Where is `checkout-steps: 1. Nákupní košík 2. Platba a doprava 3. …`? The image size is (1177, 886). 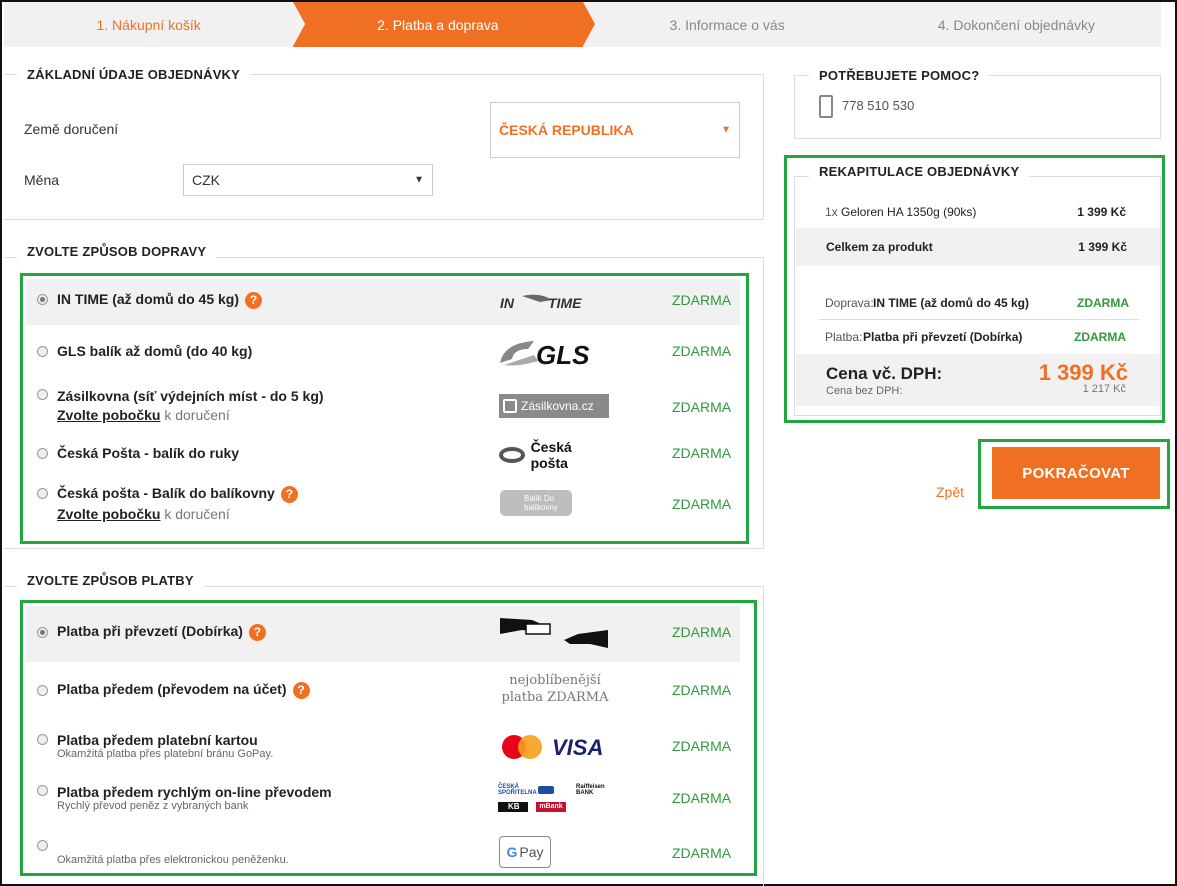
checkout-steps: 1. Nákupní košík 2. Platba a doprava 3. … is located at coordinates (582, 24).